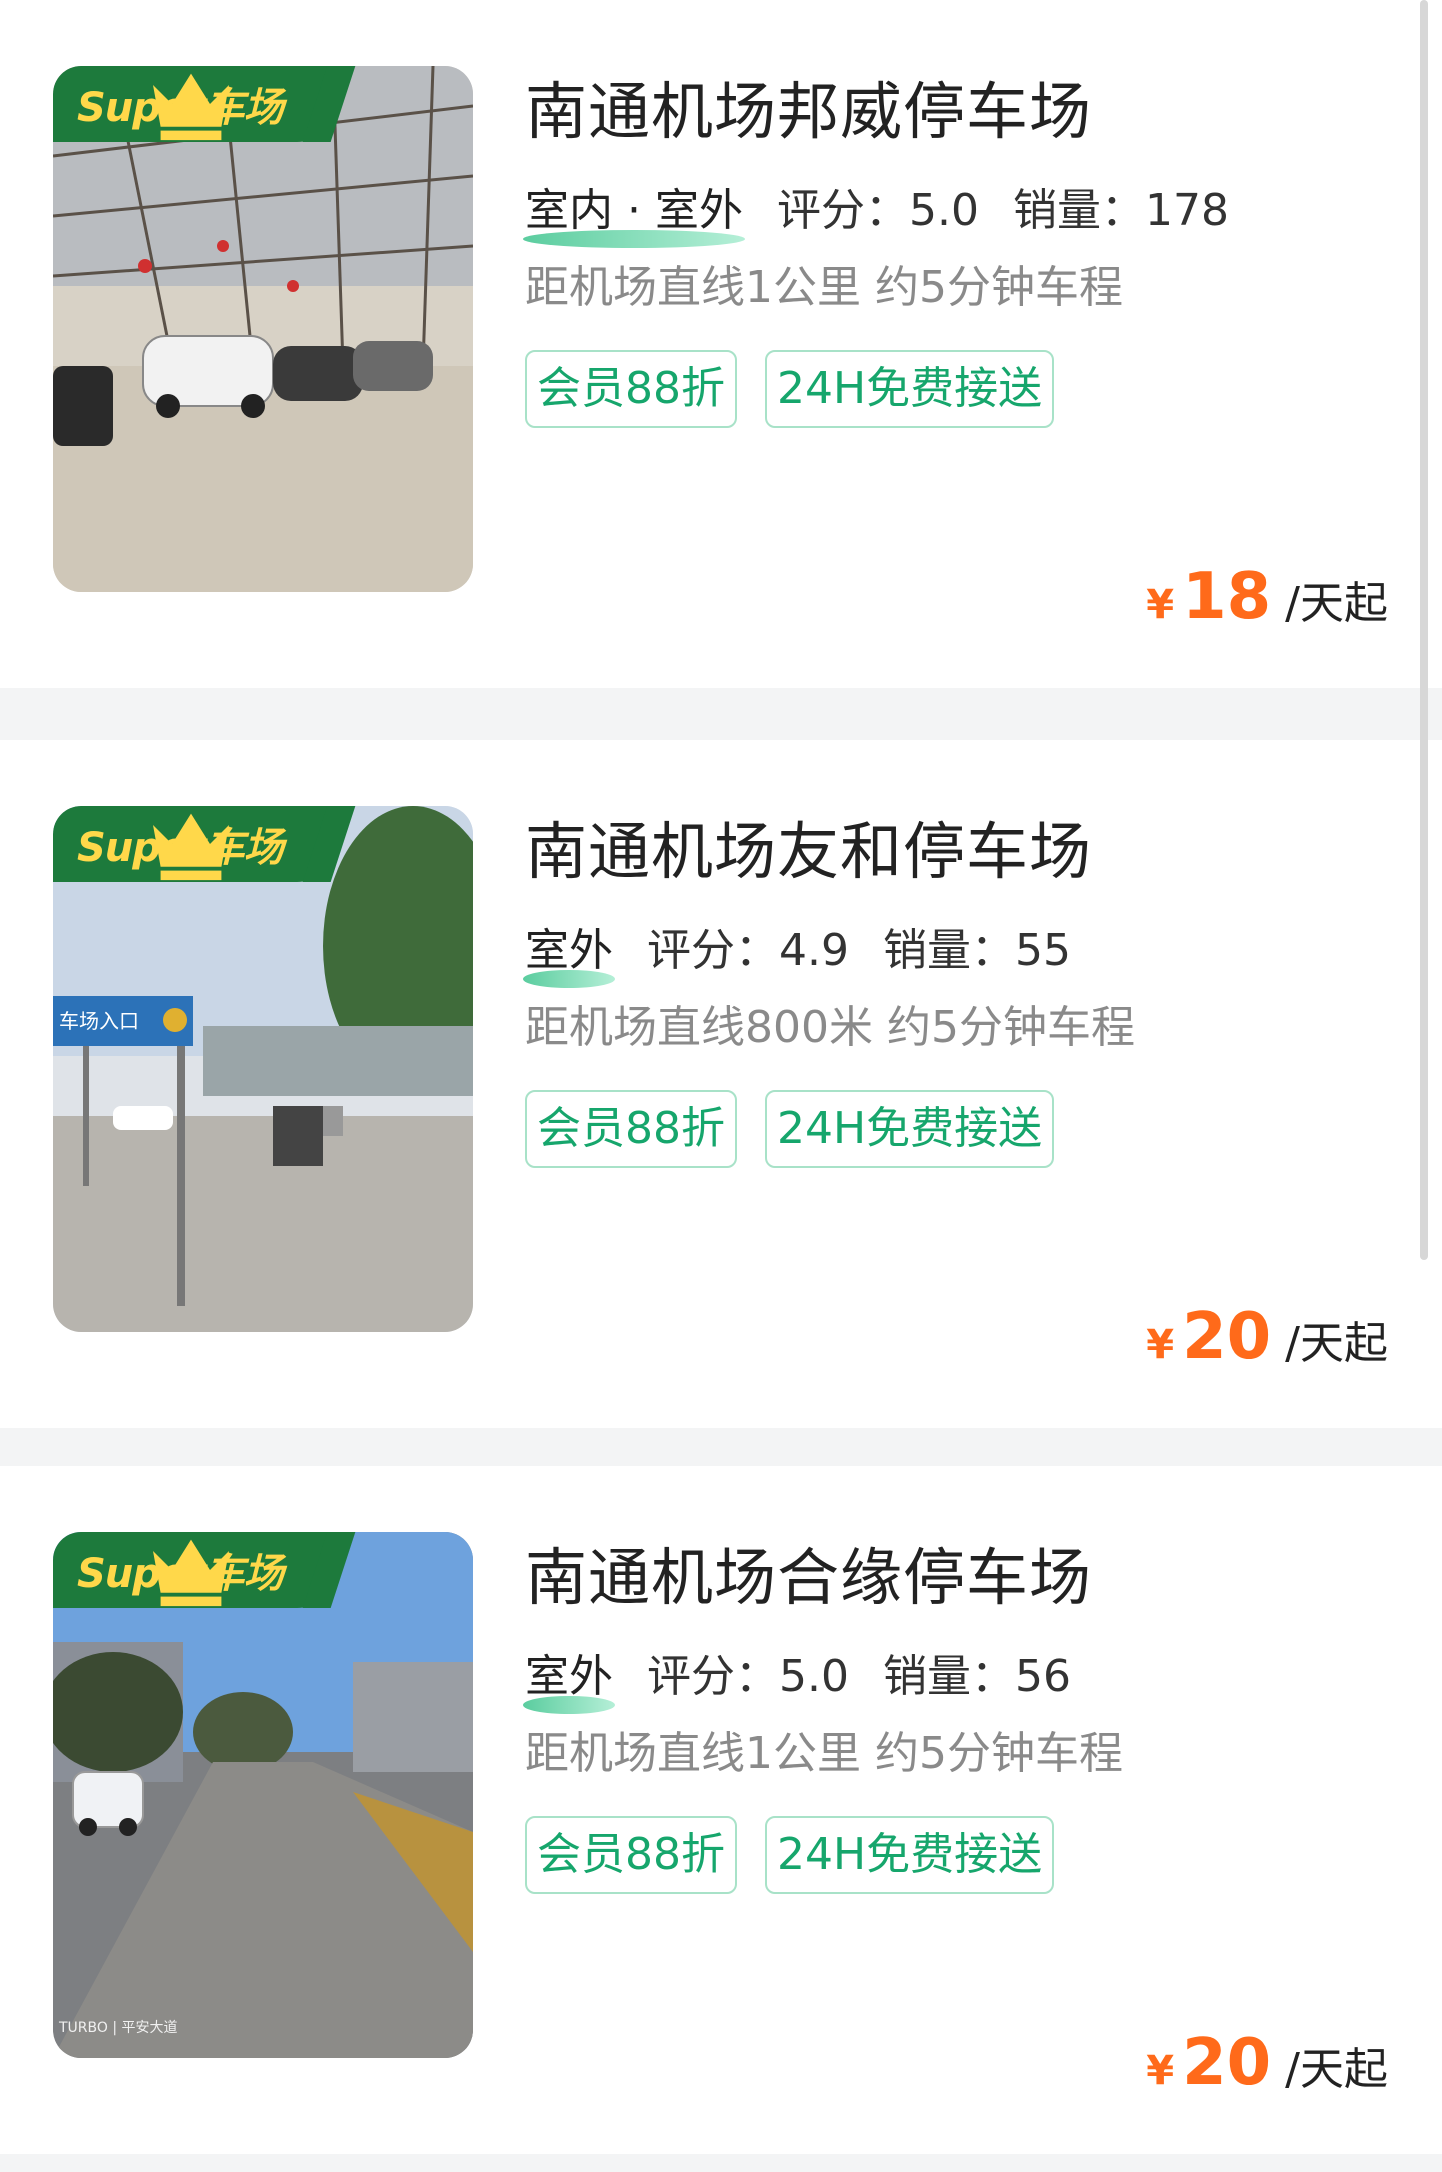 The width and height of the screenshot is (1442, 2172). I want to click on sales: 销量：55, so click(976, 950).